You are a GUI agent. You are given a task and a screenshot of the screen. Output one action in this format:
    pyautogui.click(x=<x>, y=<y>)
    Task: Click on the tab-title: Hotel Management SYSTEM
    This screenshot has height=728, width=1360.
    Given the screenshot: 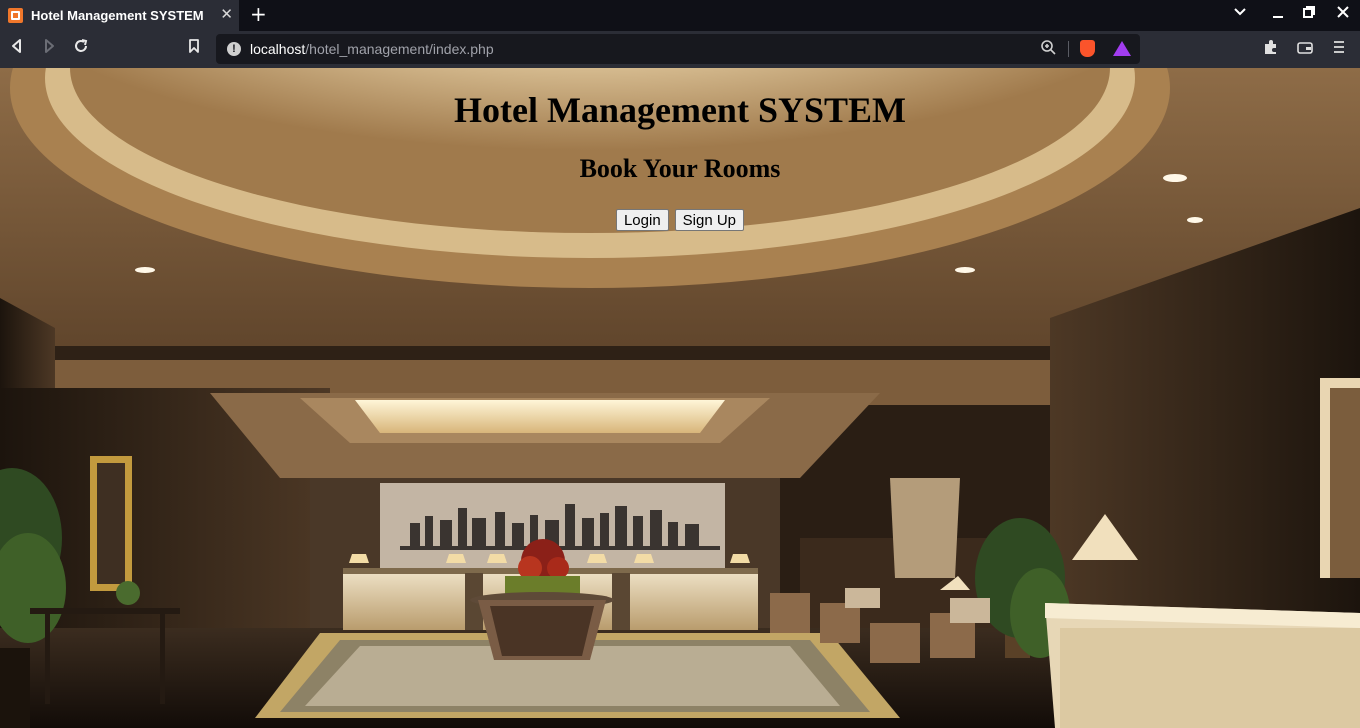 What is the action you would take?
    pyautogui.click(x=117, y=15)
    